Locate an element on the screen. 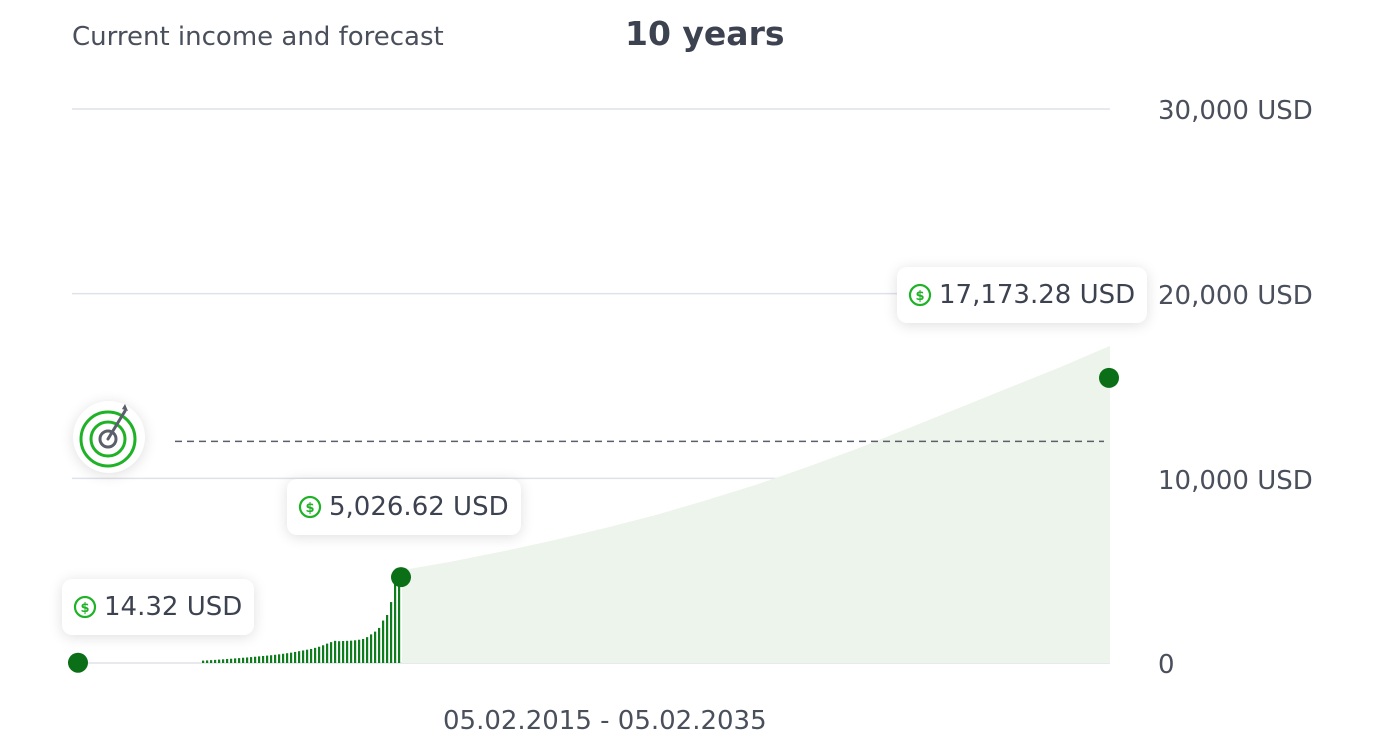  start-point-dot is located at coordinates (78, 662).